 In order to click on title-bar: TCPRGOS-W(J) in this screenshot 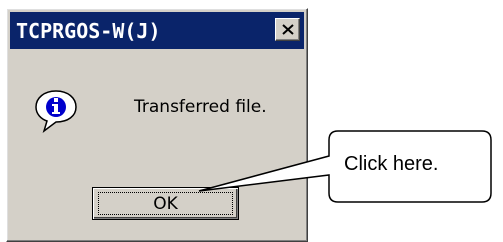, I will do `click(157, 30)`.